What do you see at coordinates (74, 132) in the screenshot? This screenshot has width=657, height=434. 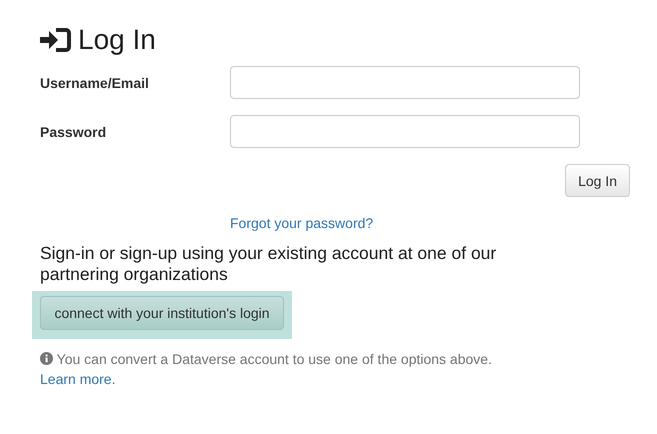 I see `field-label: Password` at bounding box center [74, 132].